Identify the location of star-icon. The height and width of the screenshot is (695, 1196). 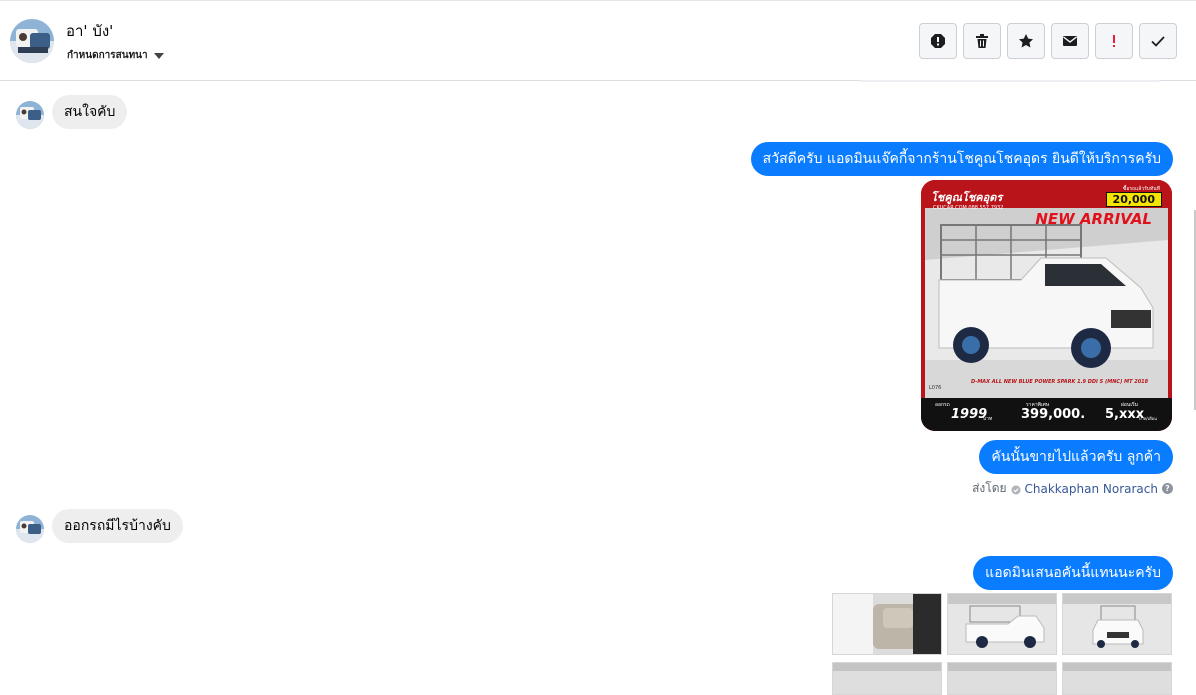
(1026, 41).